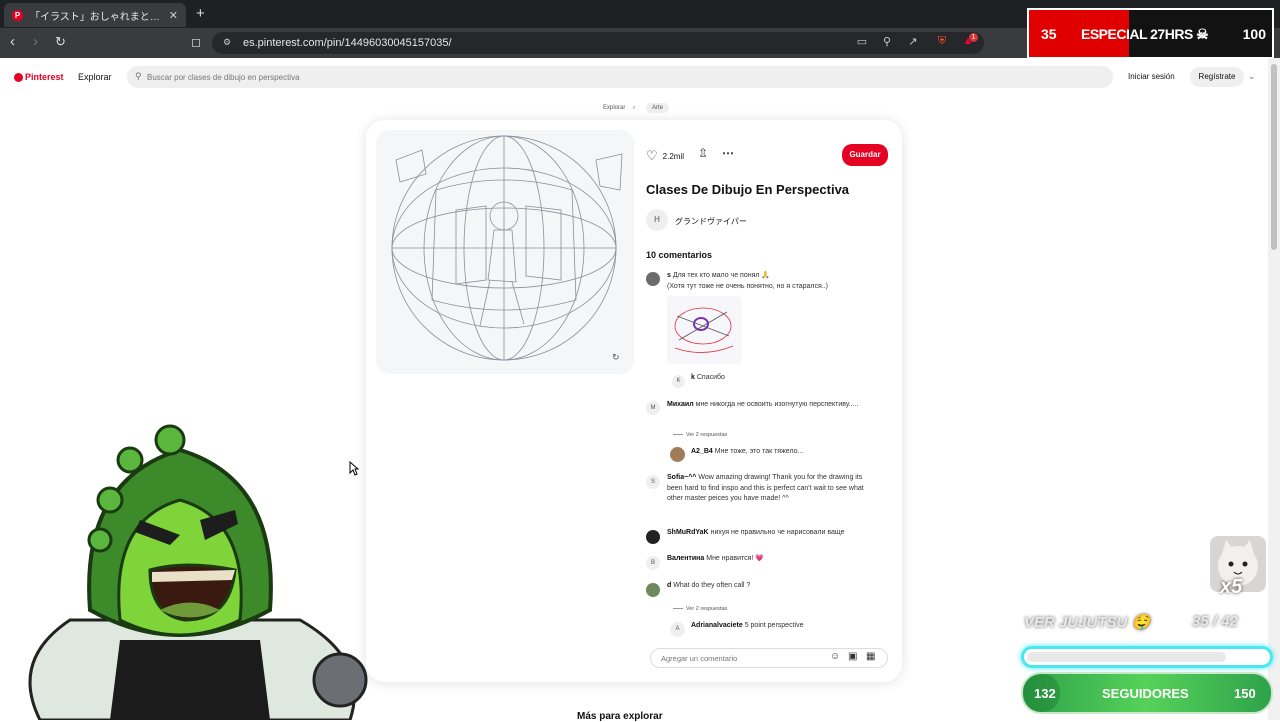  What do you see at coordinates (711, 221) in the screenshot?
I see `author-name: グランドヴァイパー` at bounding box center [711, 221].